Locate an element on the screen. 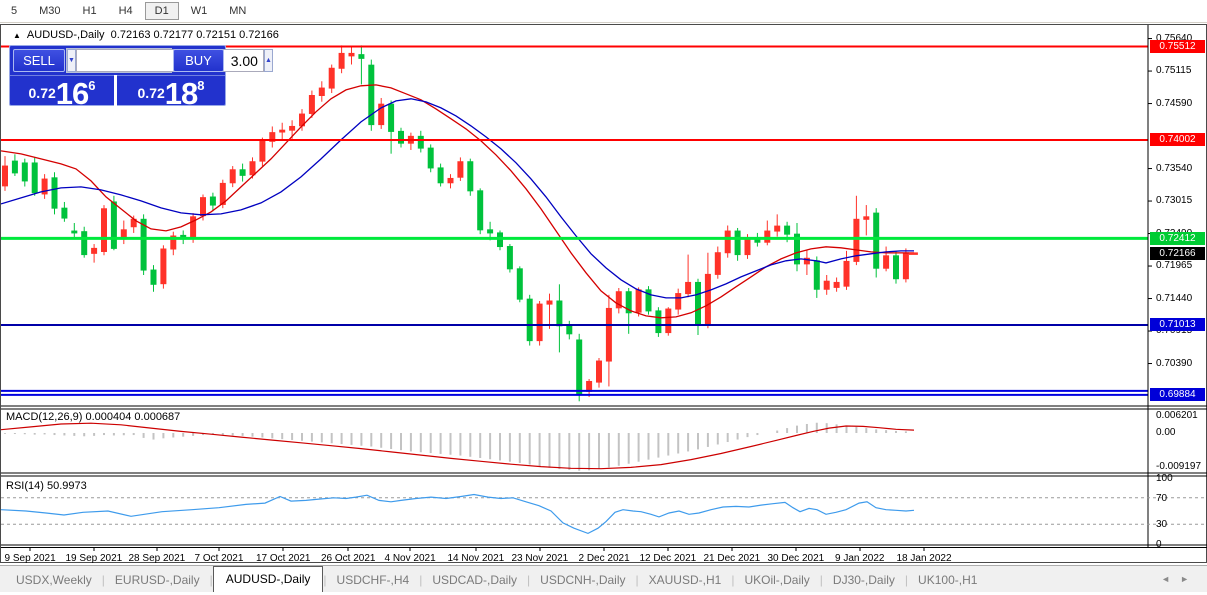 The width and height of the screenshot is (1207, 595). price-axis-label: 0.73015 is located at coordinates (1174, 201).